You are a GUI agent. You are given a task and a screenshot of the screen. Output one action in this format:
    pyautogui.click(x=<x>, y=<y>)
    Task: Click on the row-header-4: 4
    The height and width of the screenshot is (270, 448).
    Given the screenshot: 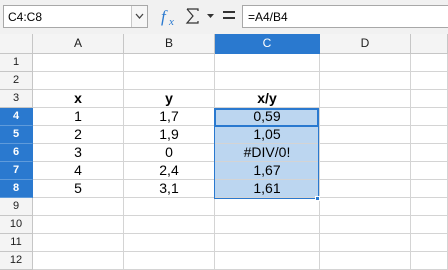 What is the action you would take?
    pyautogui.click(x=16, y=117)
    